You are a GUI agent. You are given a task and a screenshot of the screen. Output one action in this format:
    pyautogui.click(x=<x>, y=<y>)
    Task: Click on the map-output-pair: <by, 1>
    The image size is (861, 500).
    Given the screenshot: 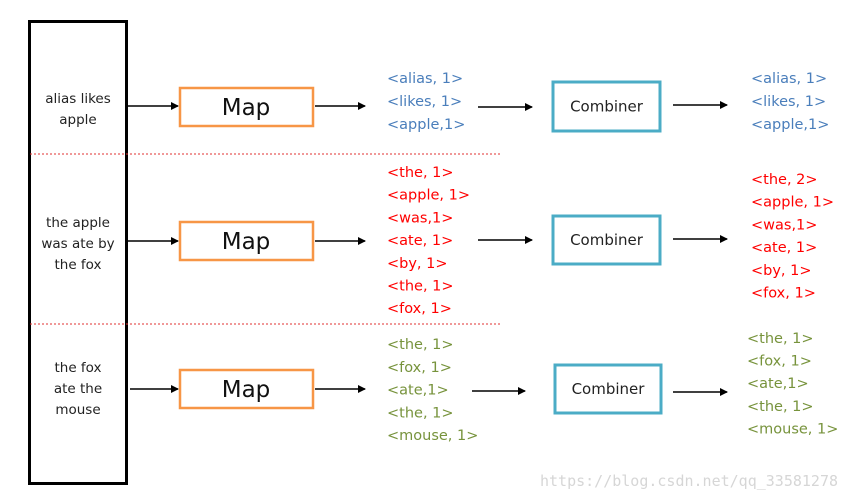 What is the action you would take?
    pyautogui.click(x=417, y=264)
    